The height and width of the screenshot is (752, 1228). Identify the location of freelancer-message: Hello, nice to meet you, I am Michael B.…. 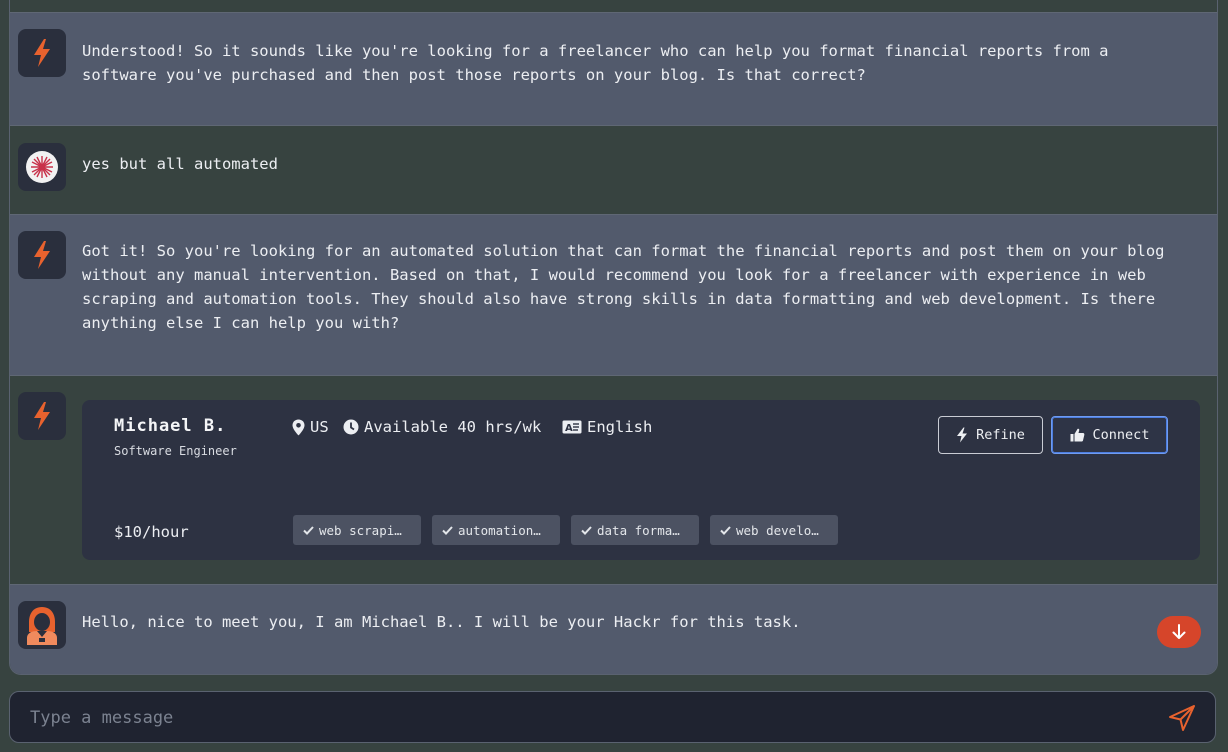
(613, 629).